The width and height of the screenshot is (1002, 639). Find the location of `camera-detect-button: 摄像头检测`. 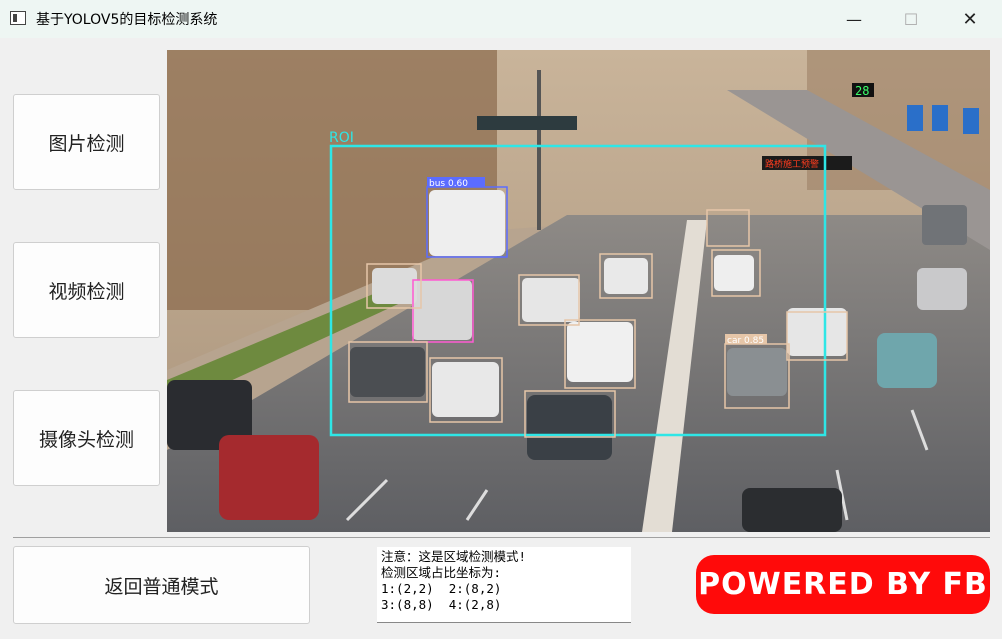

camera-detect-button: 摄像头检测 is located at coordinates (86, 438).